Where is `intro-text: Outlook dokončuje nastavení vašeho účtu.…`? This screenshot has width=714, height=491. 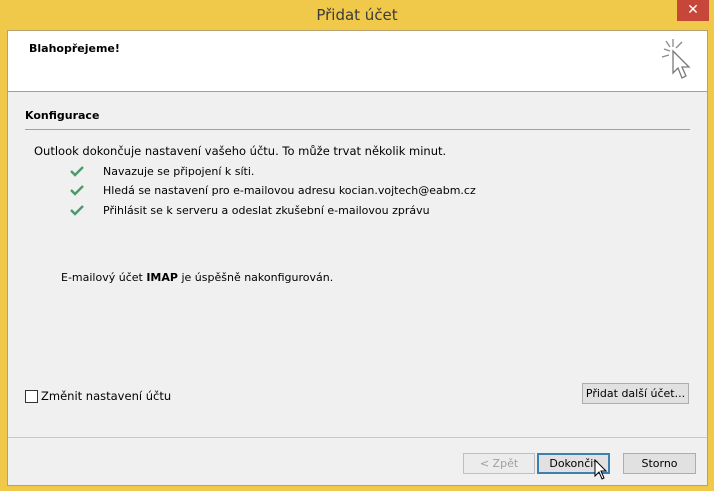
intro-text: Outlook dokončuje nastavení vašeho účtu.… is located at coordinates (240, 151).